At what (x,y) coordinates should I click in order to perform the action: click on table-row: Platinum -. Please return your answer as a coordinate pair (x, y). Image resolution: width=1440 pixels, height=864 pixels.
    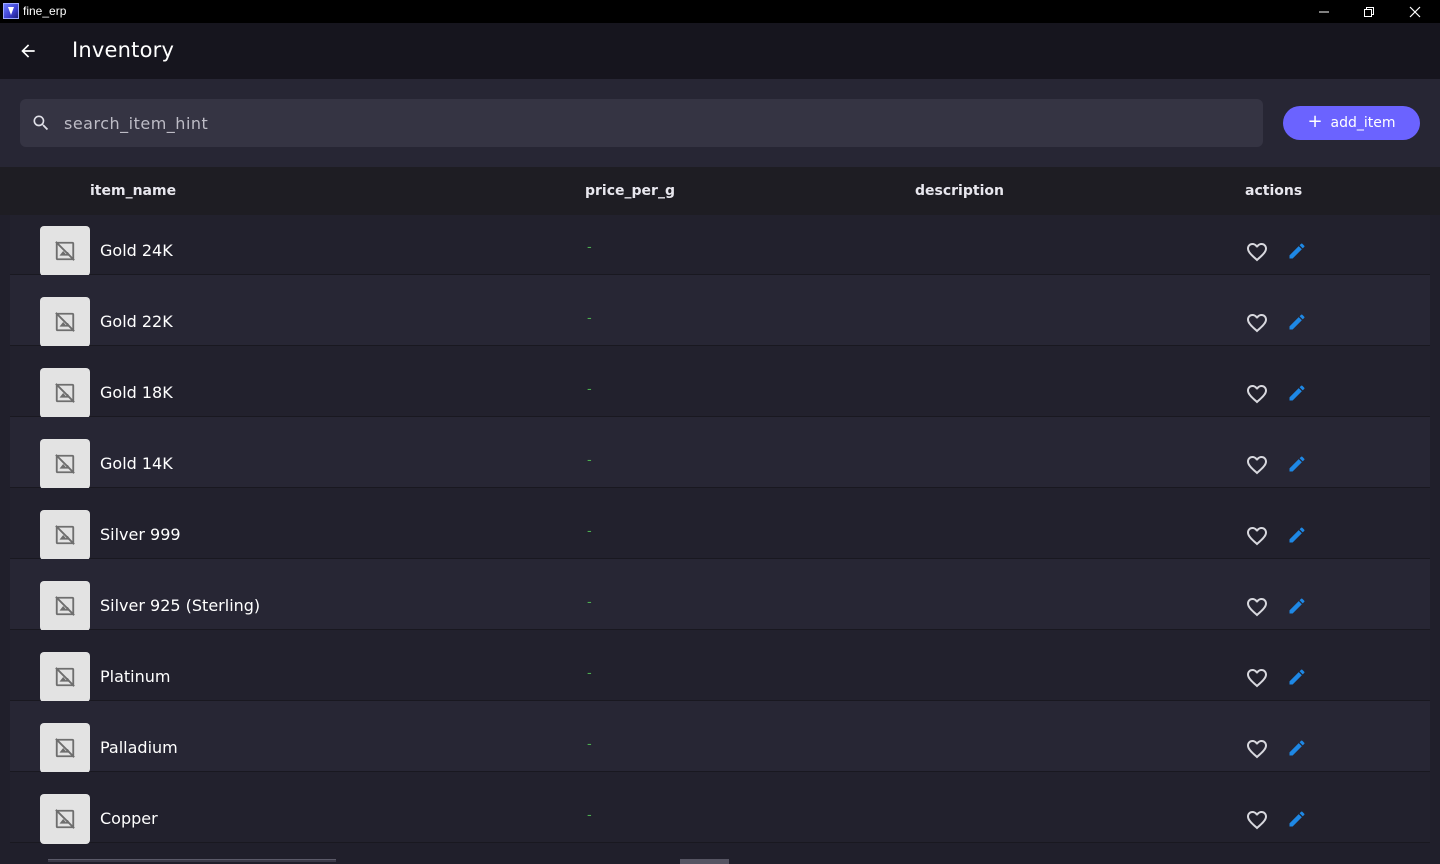
    Looking at the image, I should click on (720, 666).